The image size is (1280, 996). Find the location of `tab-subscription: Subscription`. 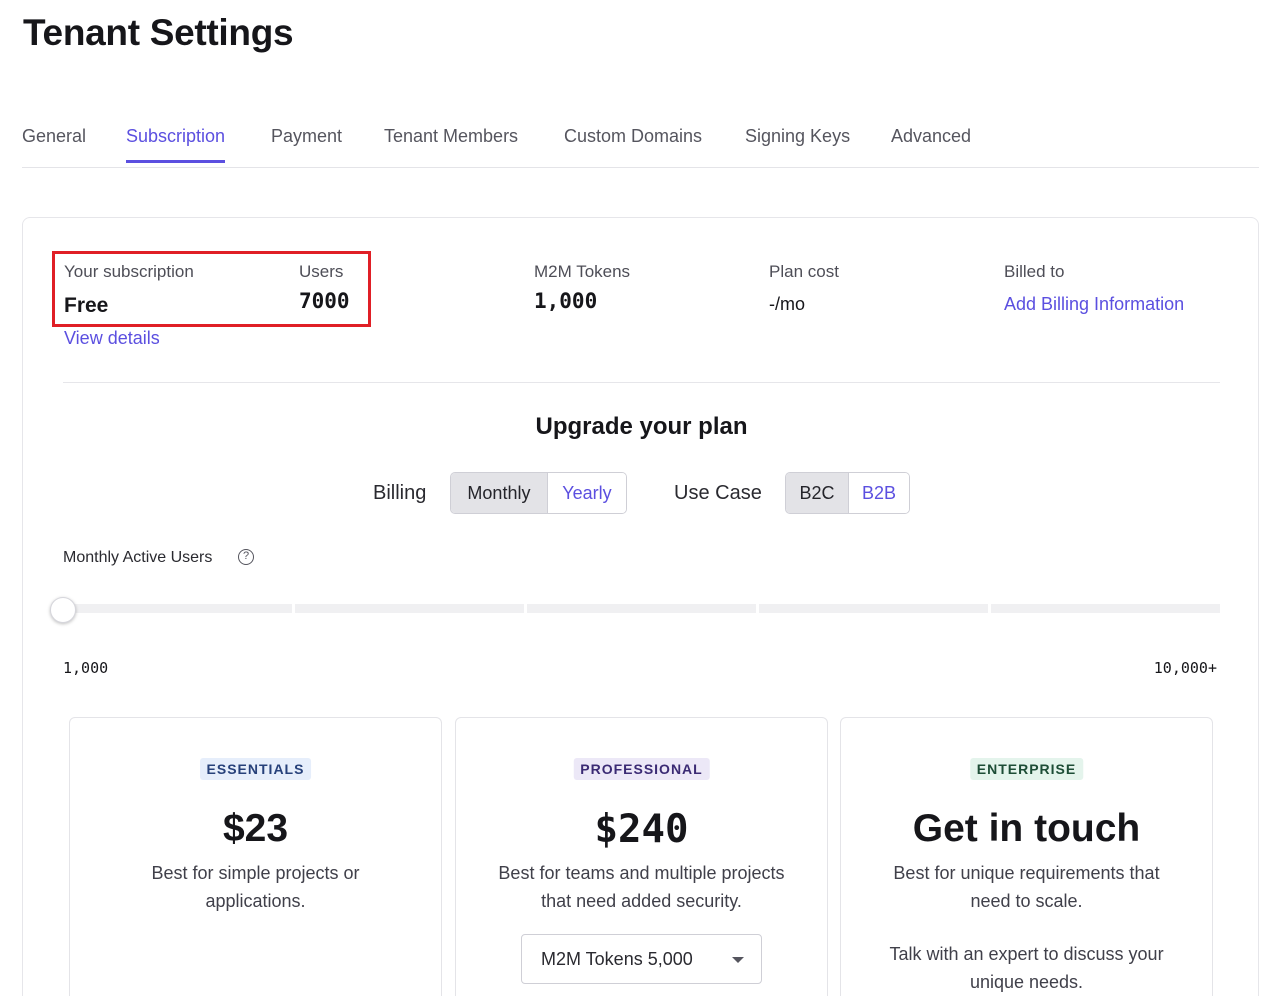

tab-subscription: Subscription is located at coordinates (176, 144).